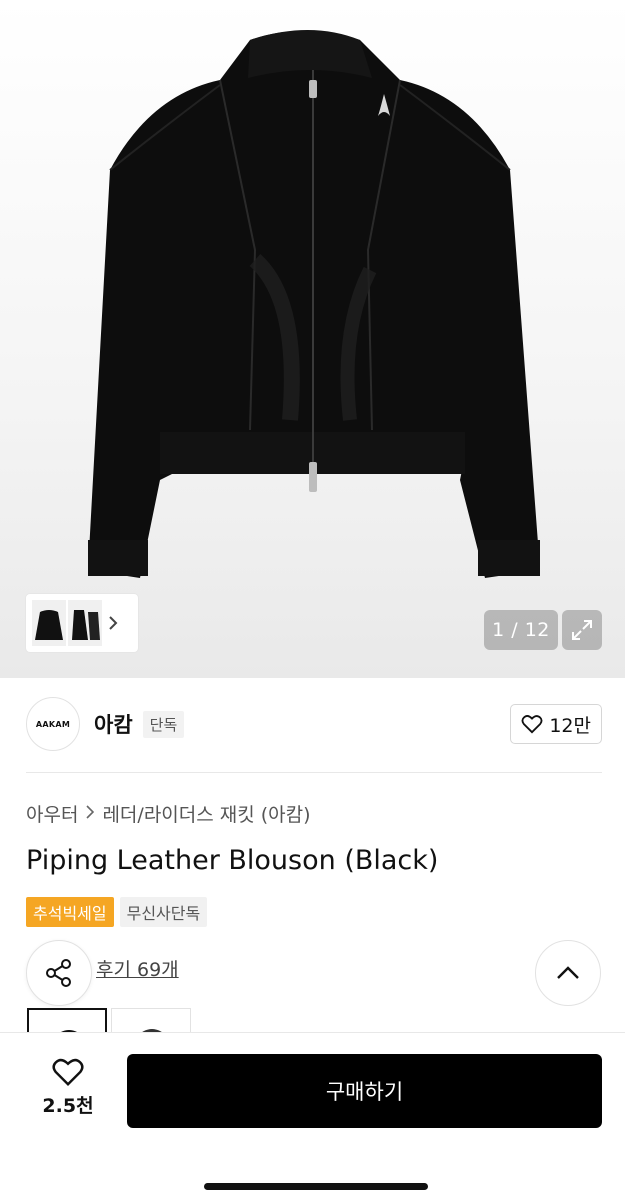 The width and height of the screenshot is (625, 1200). Describe the element at coordinates (113, 724) in the screenshot. I see `brand-name: 아캄` at that location.